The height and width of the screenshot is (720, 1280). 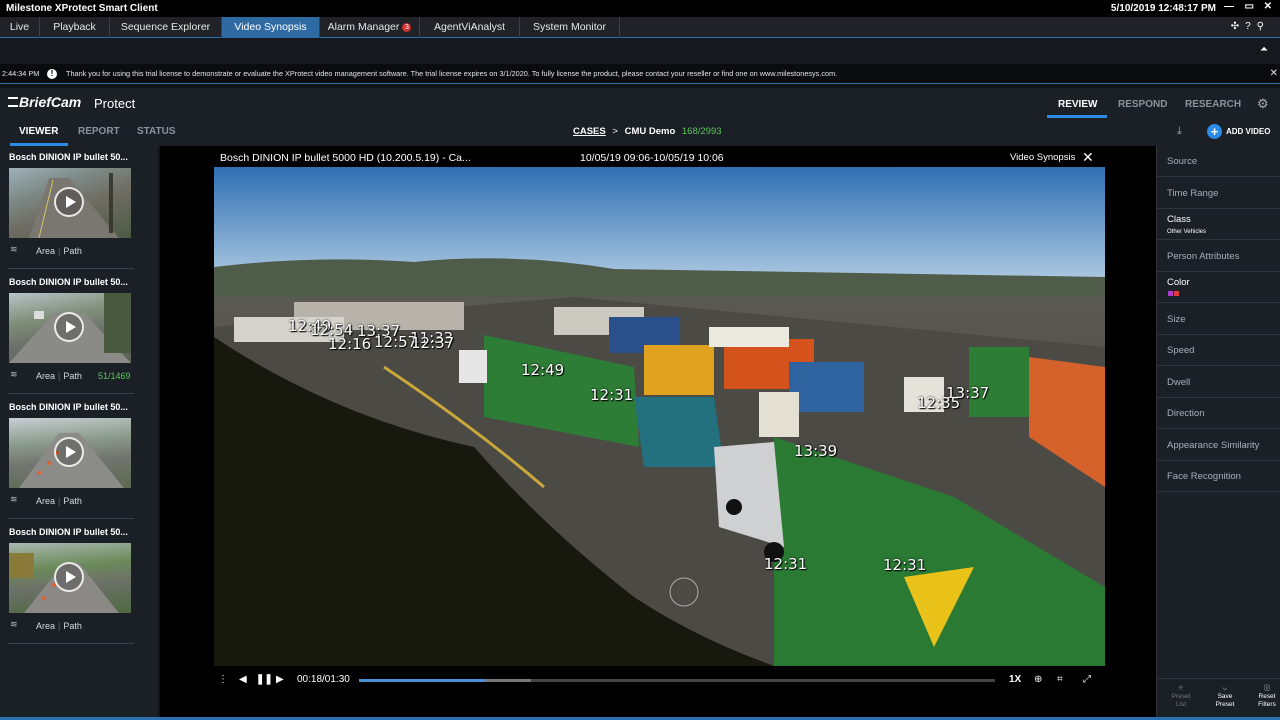 What do you see at coordinates (44, 102) in the screenshot?
I see `briefcam-logo: BriefCam` at bounding box center [44, 102].